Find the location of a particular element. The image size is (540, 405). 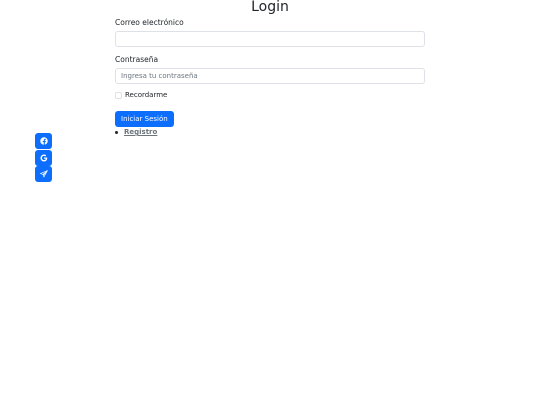

facebook-login-button is located at coordinates (43, 141).